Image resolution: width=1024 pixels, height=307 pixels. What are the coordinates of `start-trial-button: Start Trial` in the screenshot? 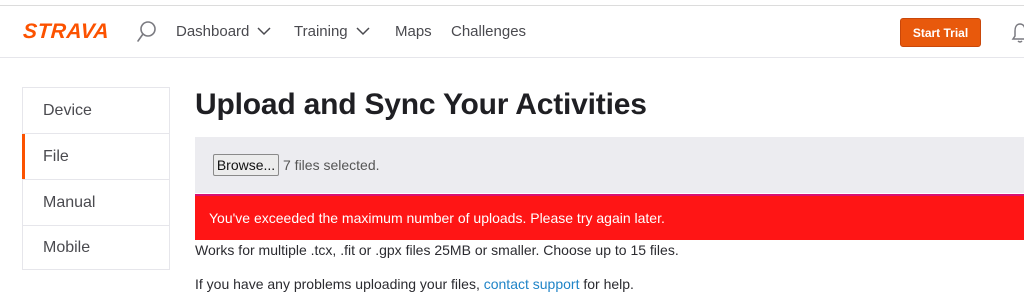 It's located at (940, 32).